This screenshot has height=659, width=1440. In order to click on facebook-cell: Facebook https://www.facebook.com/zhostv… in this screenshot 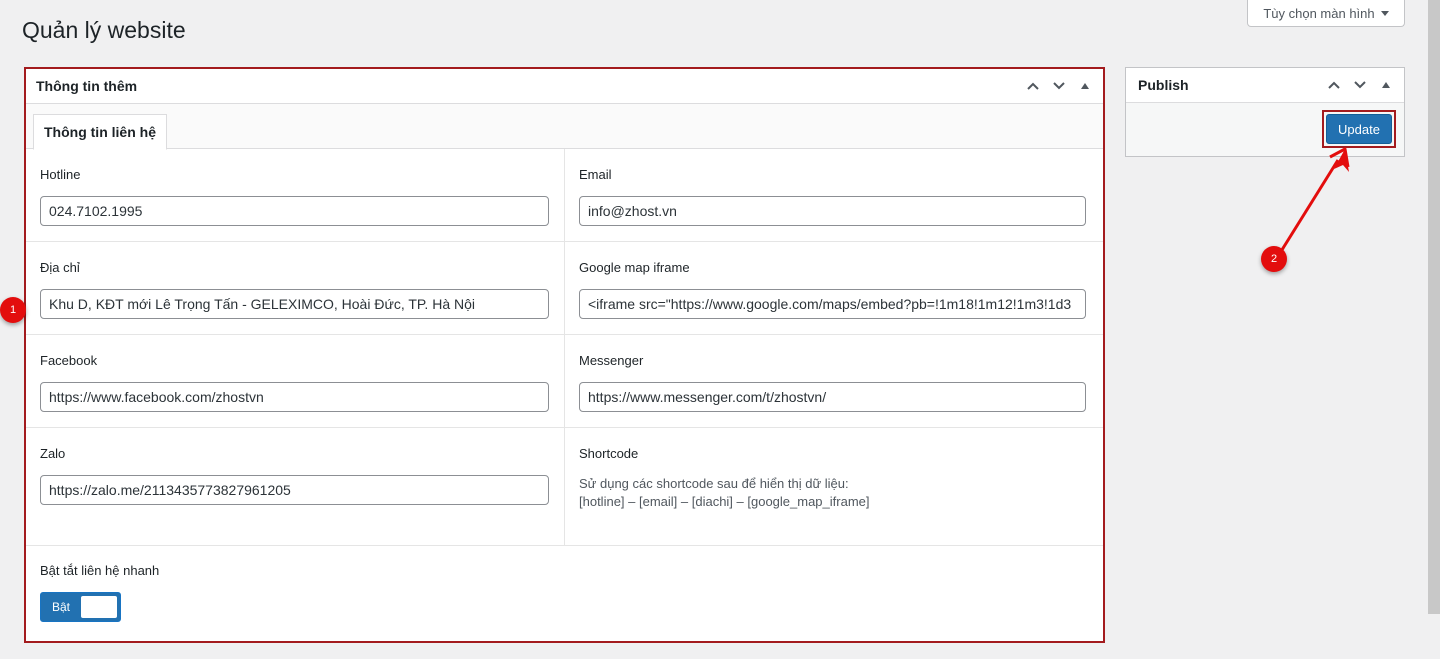, I will do `click(295, 381)`.